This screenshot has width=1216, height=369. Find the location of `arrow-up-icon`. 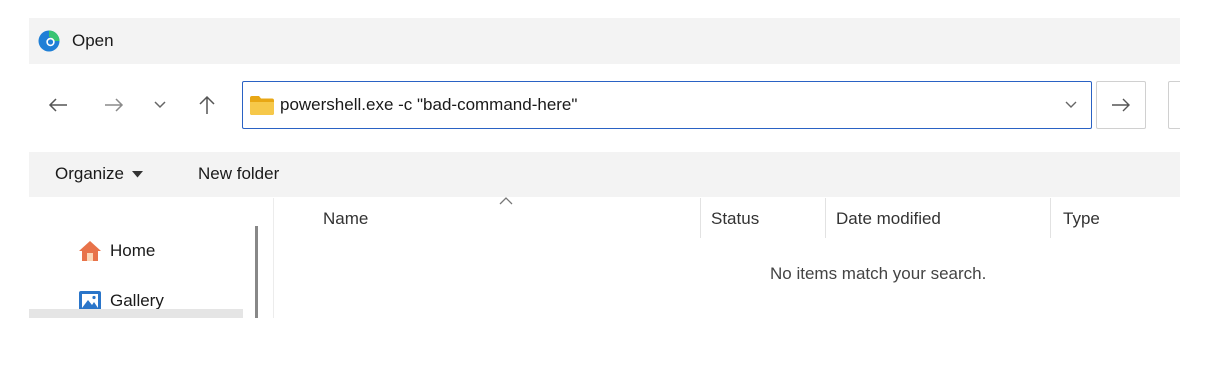

arrow-up-icon is located at coordinates (207, 104).